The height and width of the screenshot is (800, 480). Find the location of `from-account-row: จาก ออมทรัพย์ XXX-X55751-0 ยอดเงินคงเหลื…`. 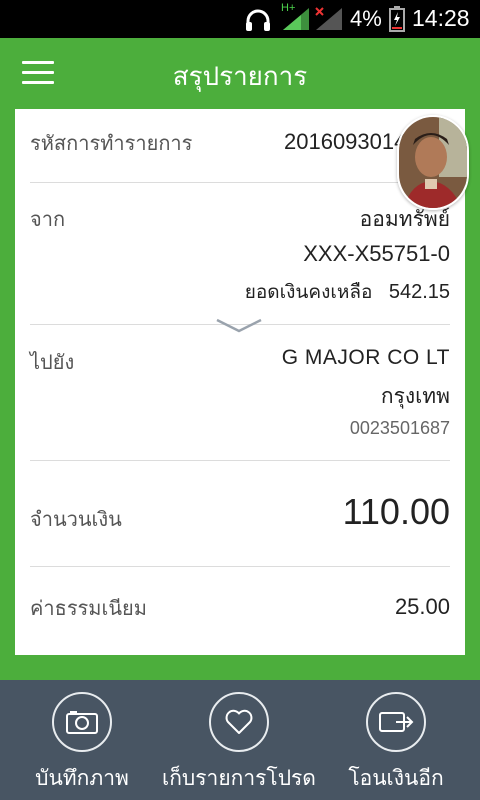

from-account-row: จาก ออมทรัพย์ XXX-X55751-0 ยอดเงินคงเหลื… is located at coordinates (240, 258).